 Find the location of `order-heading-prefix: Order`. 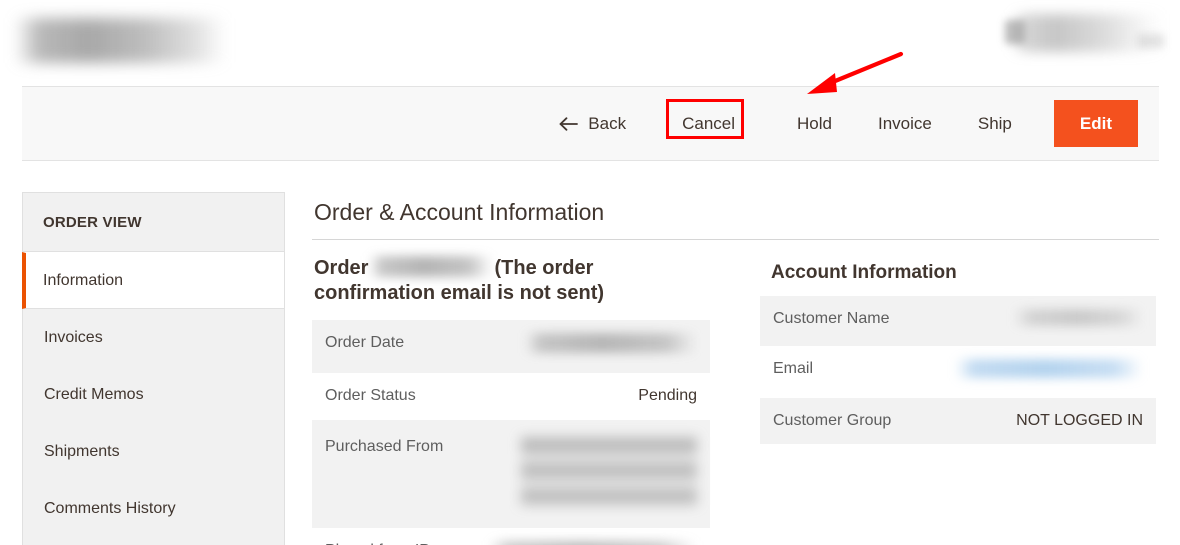

order-heading-prefix: Order is located at coordinates (341, 268).